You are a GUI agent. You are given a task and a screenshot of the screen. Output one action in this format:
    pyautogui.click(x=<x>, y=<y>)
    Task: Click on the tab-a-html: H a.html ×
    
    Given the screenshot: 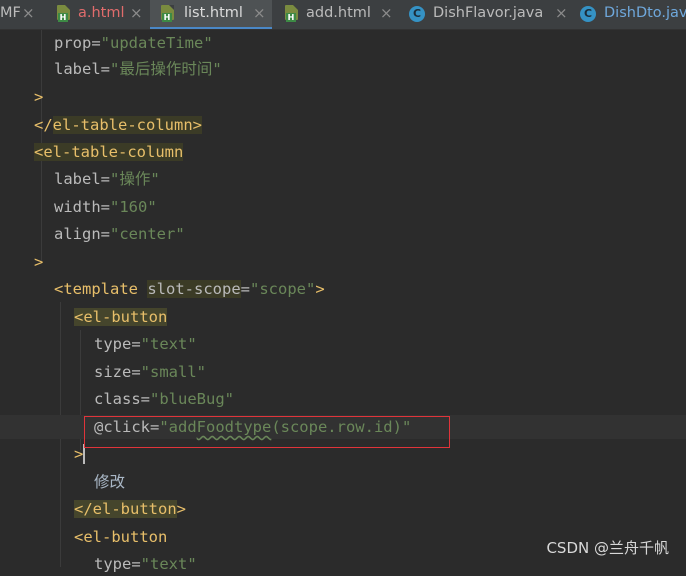 What is the action you would take?
    pyautogui.click(x=98, y=14)
    